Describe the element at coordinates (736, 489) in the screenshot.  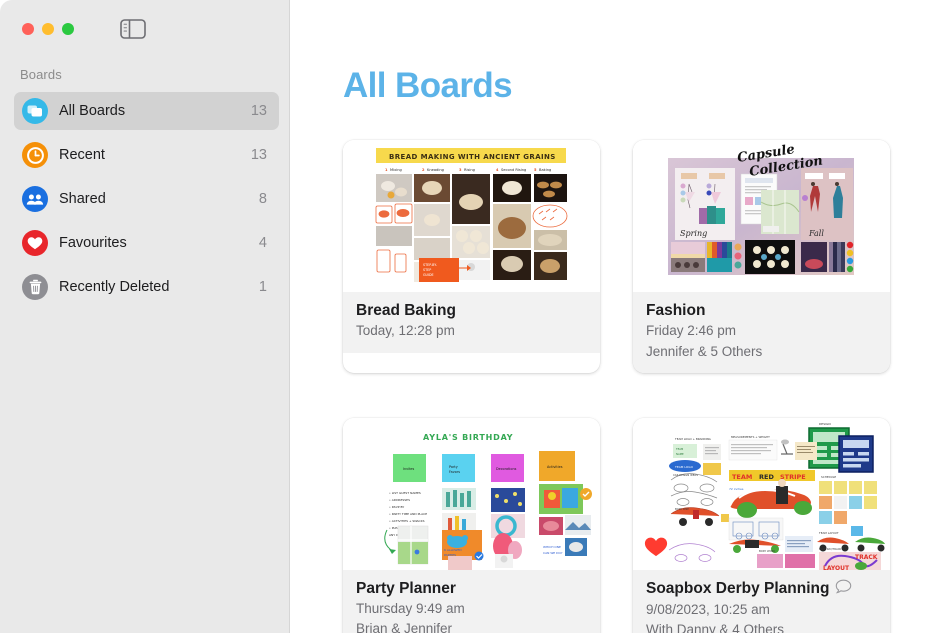
I see `svg-text: 72 inches` at that location.